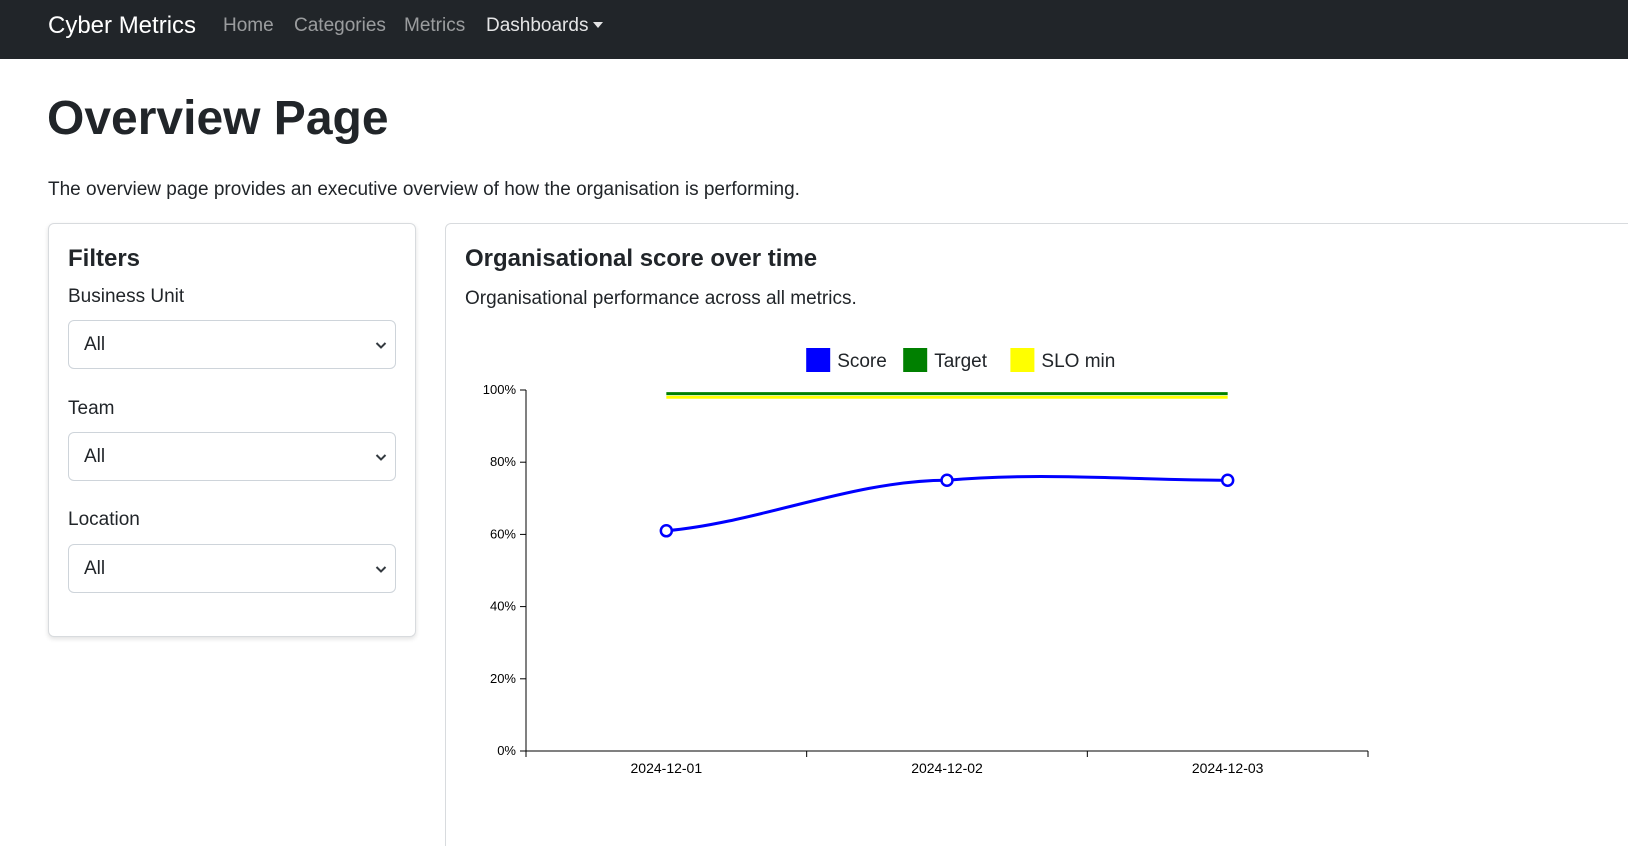 Image resolution: width=1628 pixels, height=846 pixels. Describe the element at coordinates (232, 568) in the screenshot. I see `location-select: All` at that location.